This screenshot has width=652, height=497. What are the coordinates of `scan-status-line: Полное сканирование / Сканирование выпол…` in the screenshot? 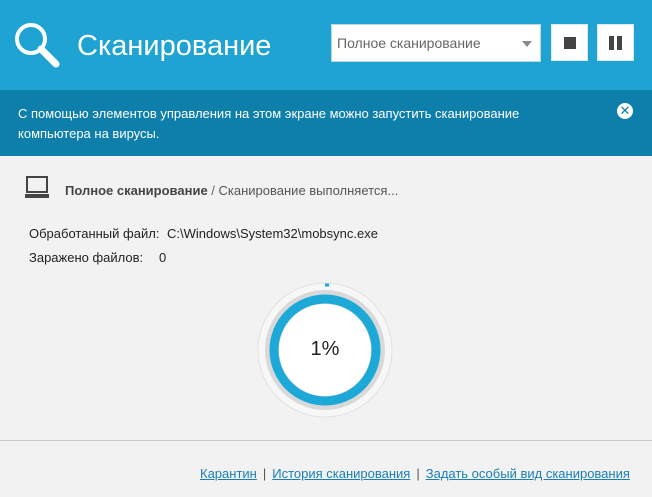 It's located at (231, 190).